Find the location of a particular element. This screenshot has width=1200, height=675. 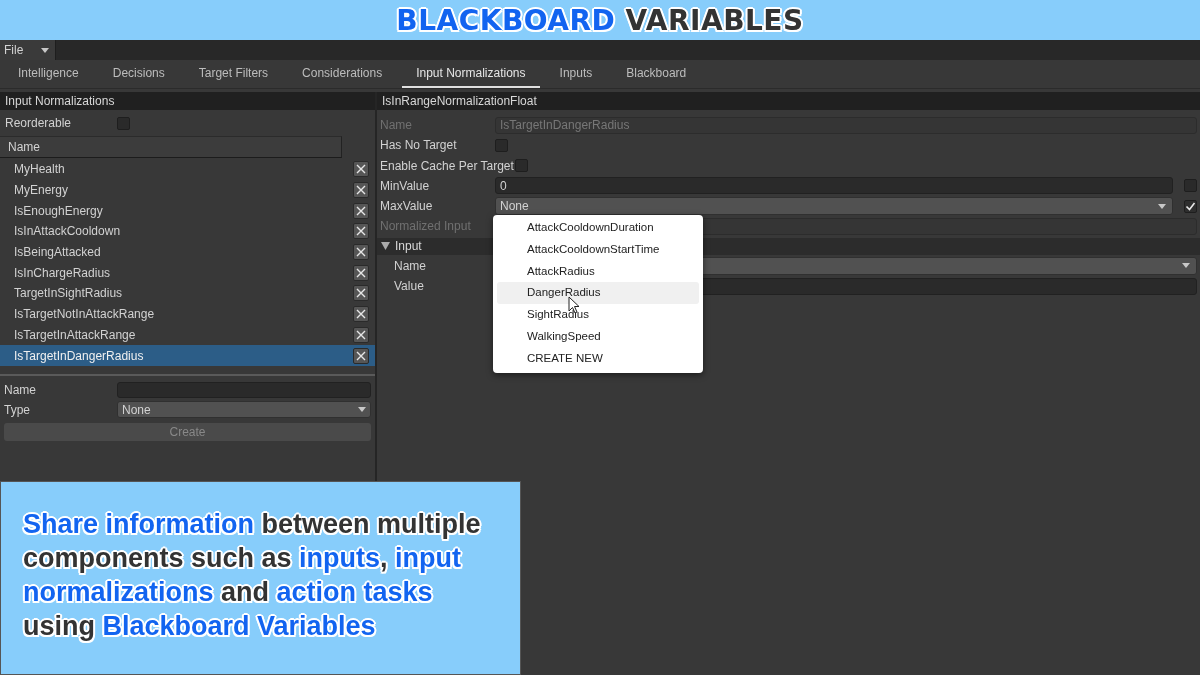

field-label: Normalized Input is located at coordinates (426, 226).